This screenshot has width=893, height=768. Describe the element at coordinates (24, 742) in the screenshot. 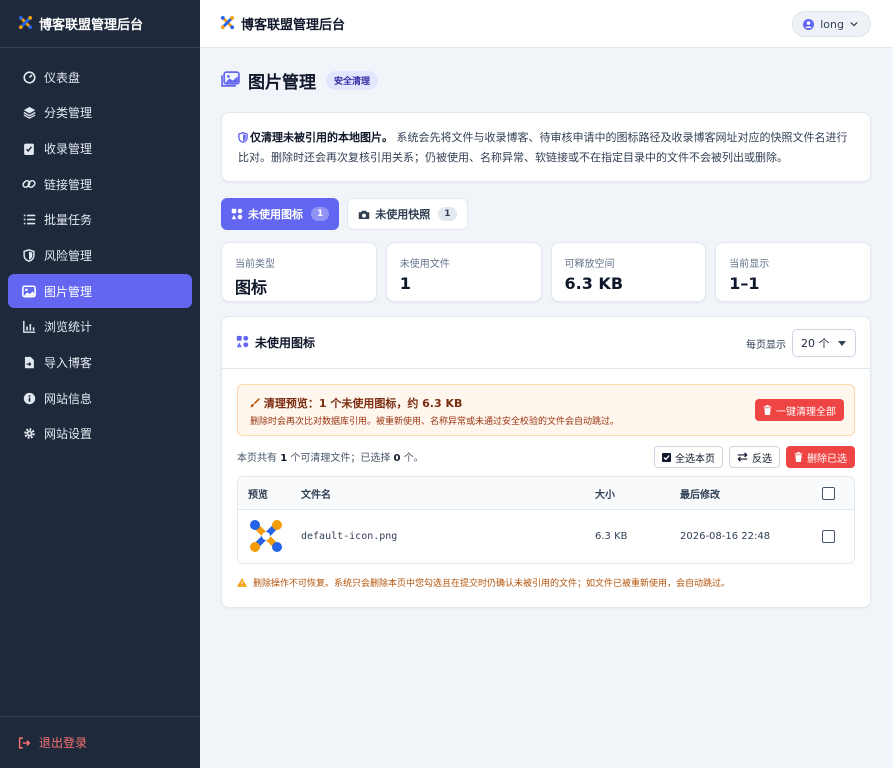

I see `logout-icon` at that location.